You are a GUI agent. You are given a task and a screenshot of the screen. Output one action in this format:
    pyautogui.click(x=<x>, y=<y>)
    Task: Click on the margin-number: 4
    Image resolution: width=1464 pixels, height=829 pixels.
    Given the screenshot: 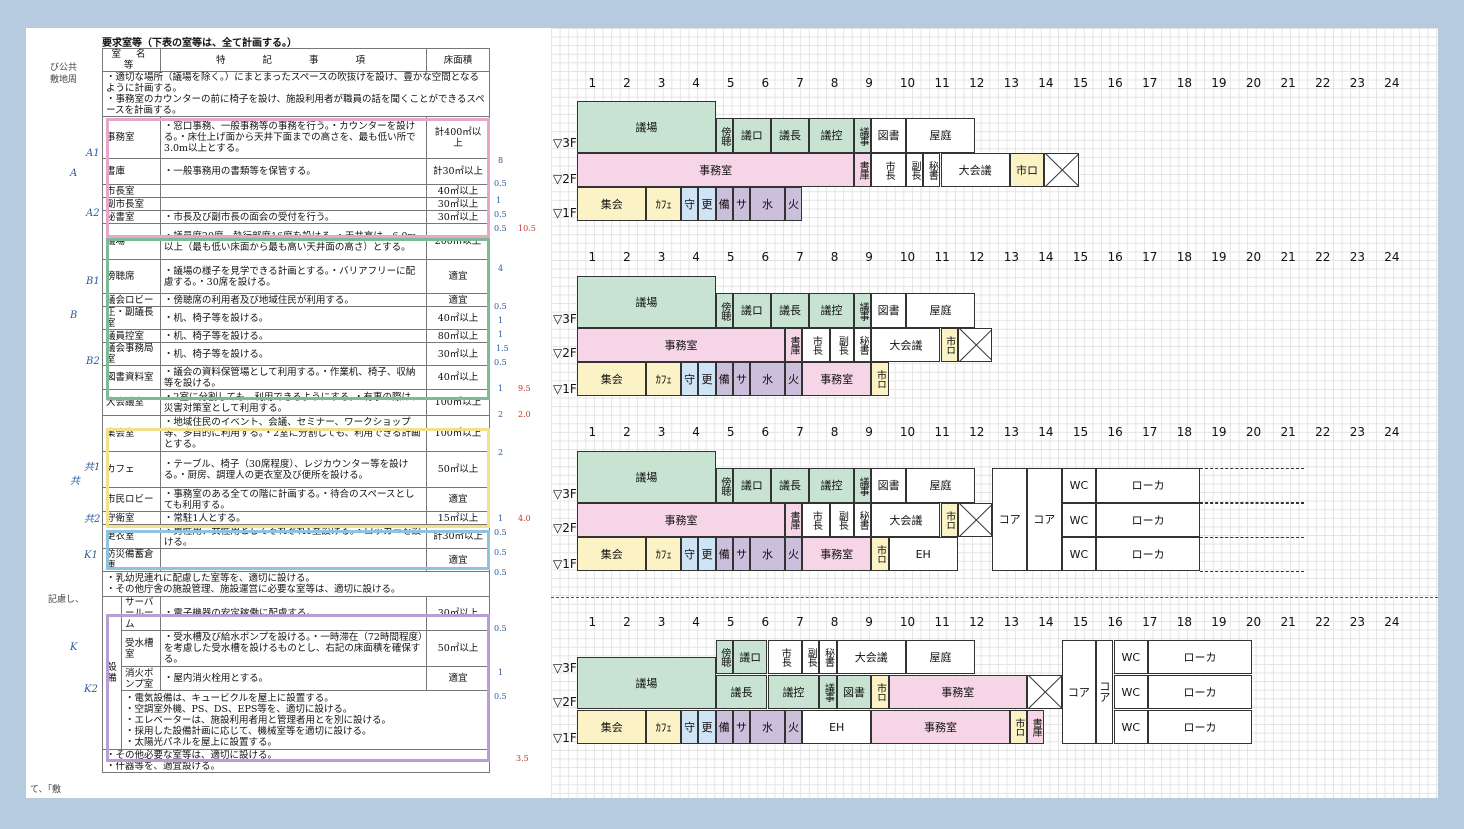 What is the action you would take?
    pyautogui.click(x=501, y=268)
    